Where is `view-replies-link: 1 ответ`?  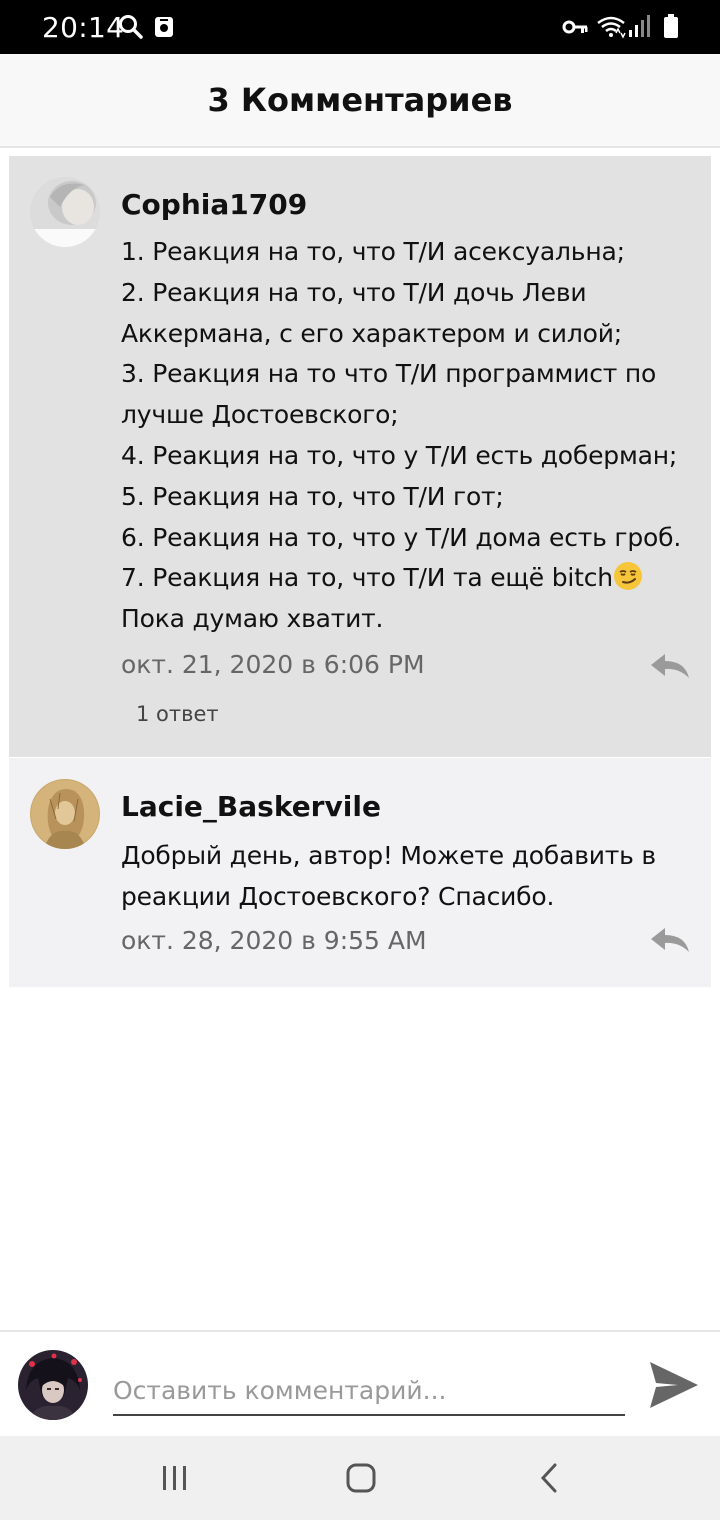
view-replies-link: 1 ответ is located at coordinates (177, 714).